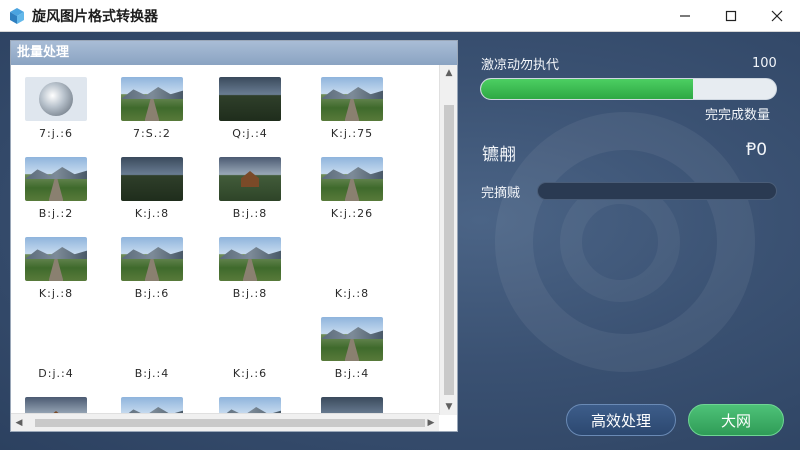 The width and height of the screenshot is (800, 450). I want to click on thumbnail-item: K:j.:6, so click(250, 348).